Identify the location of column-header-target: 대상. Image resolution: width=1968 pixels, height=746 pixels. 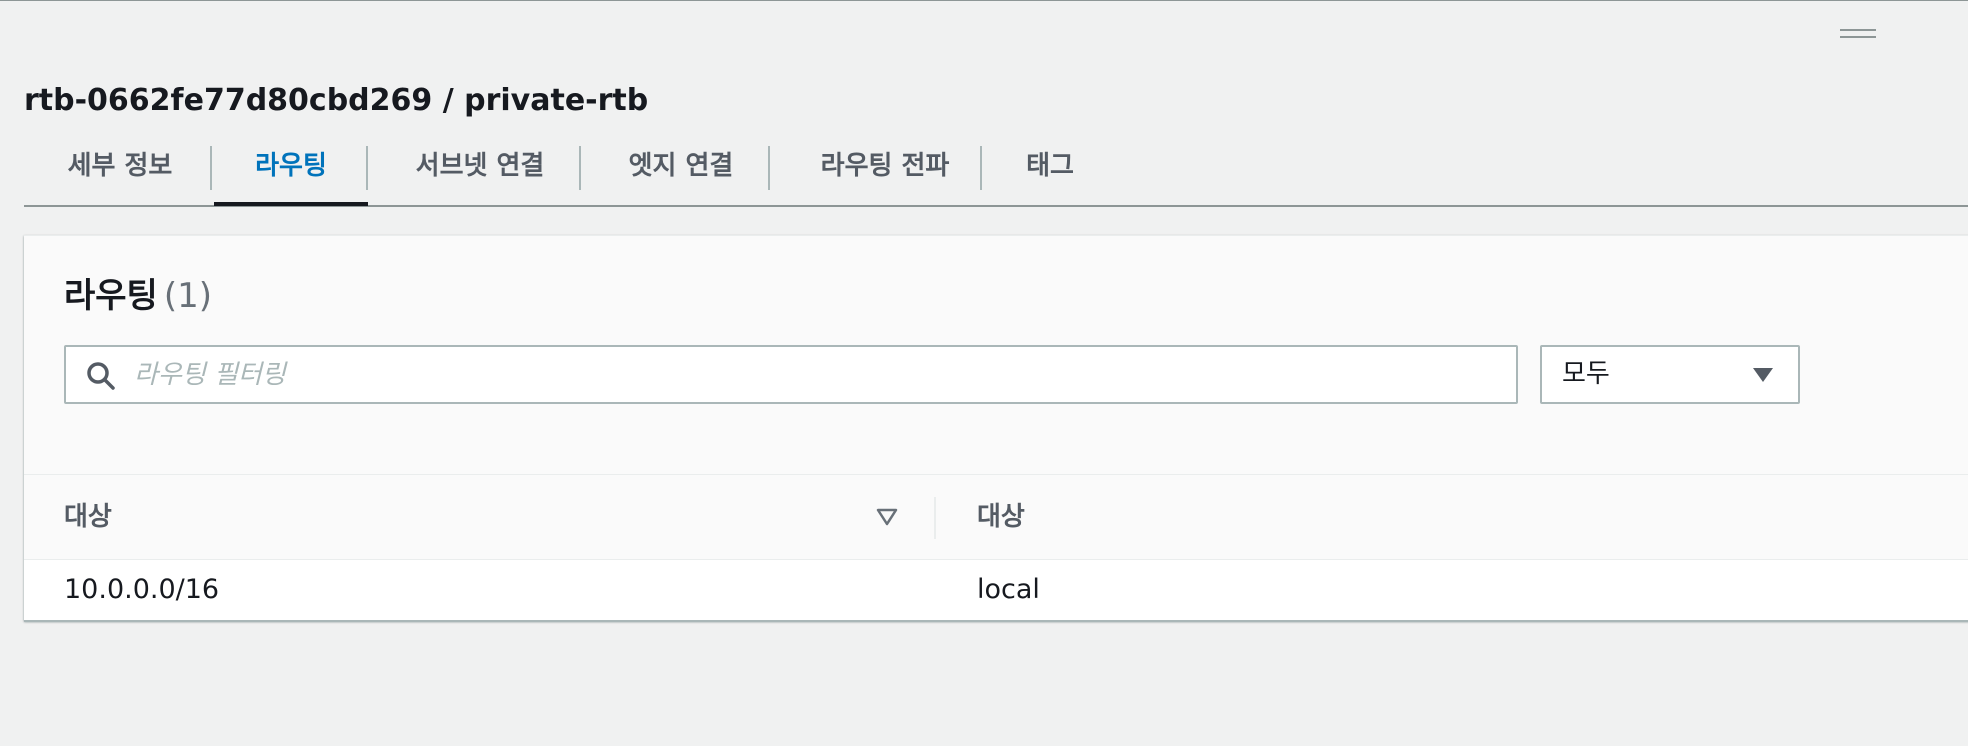
(1001, 517).